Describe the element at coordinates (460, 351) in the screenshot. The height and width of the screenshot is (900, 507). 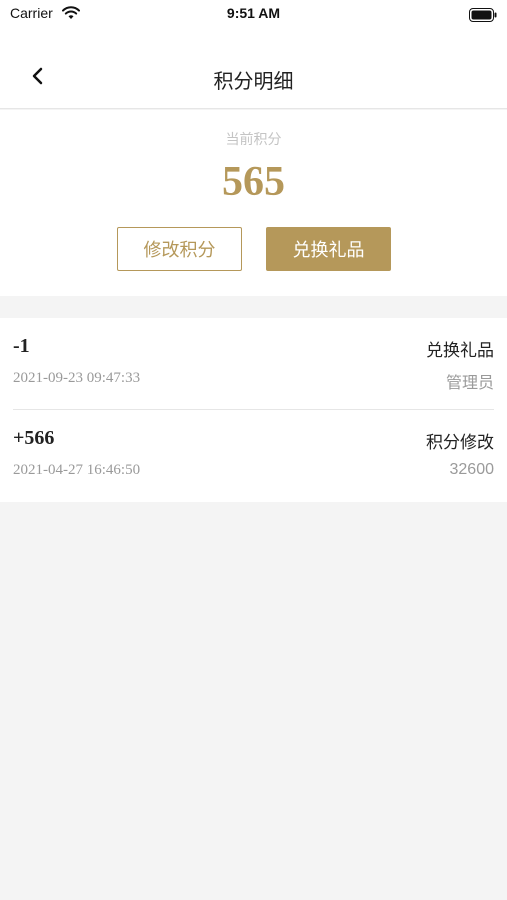
I see `record-type: 兑换礼品` at that location.